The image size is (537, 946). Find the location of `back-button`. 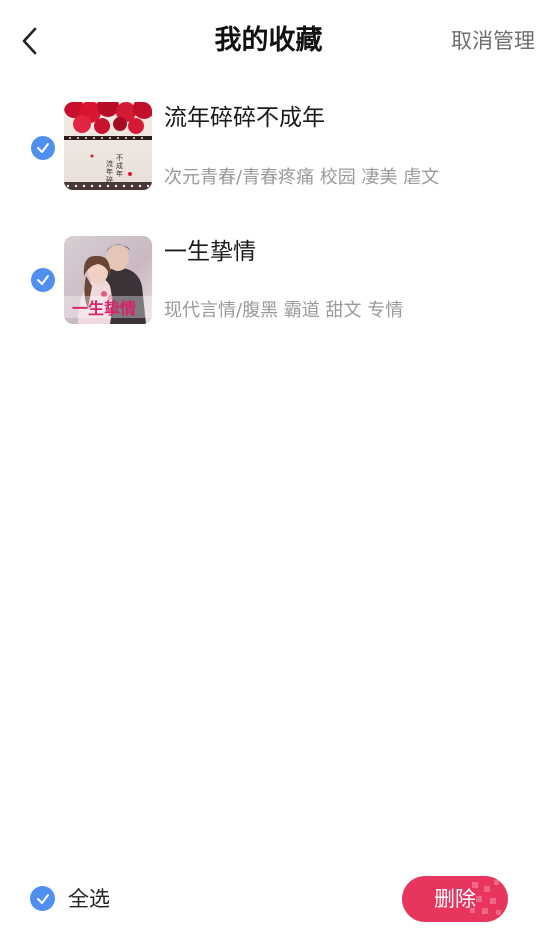

back-button is located at coordinates (30, 41).